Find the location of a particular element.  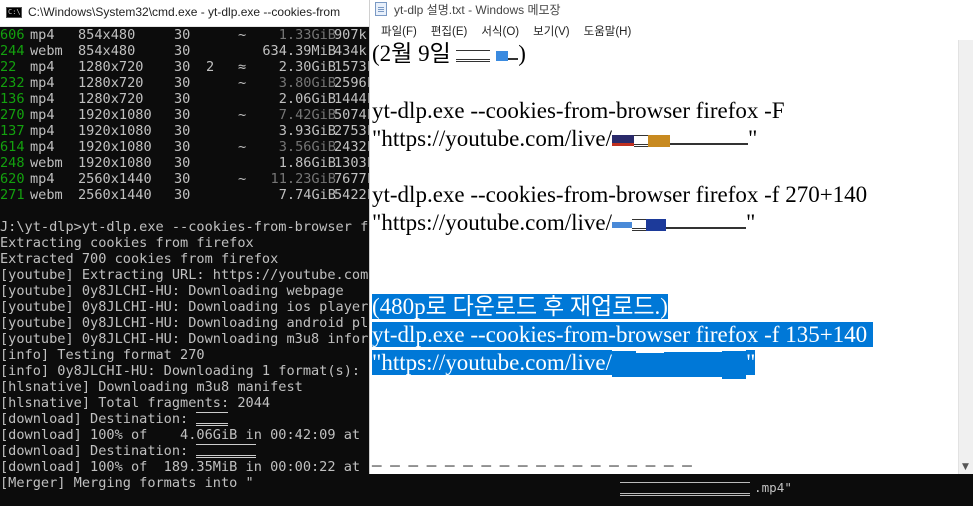

format-row: 271 webm 2560x1440 30 7.74GiB 5422k is located at coordinates (187, 195).